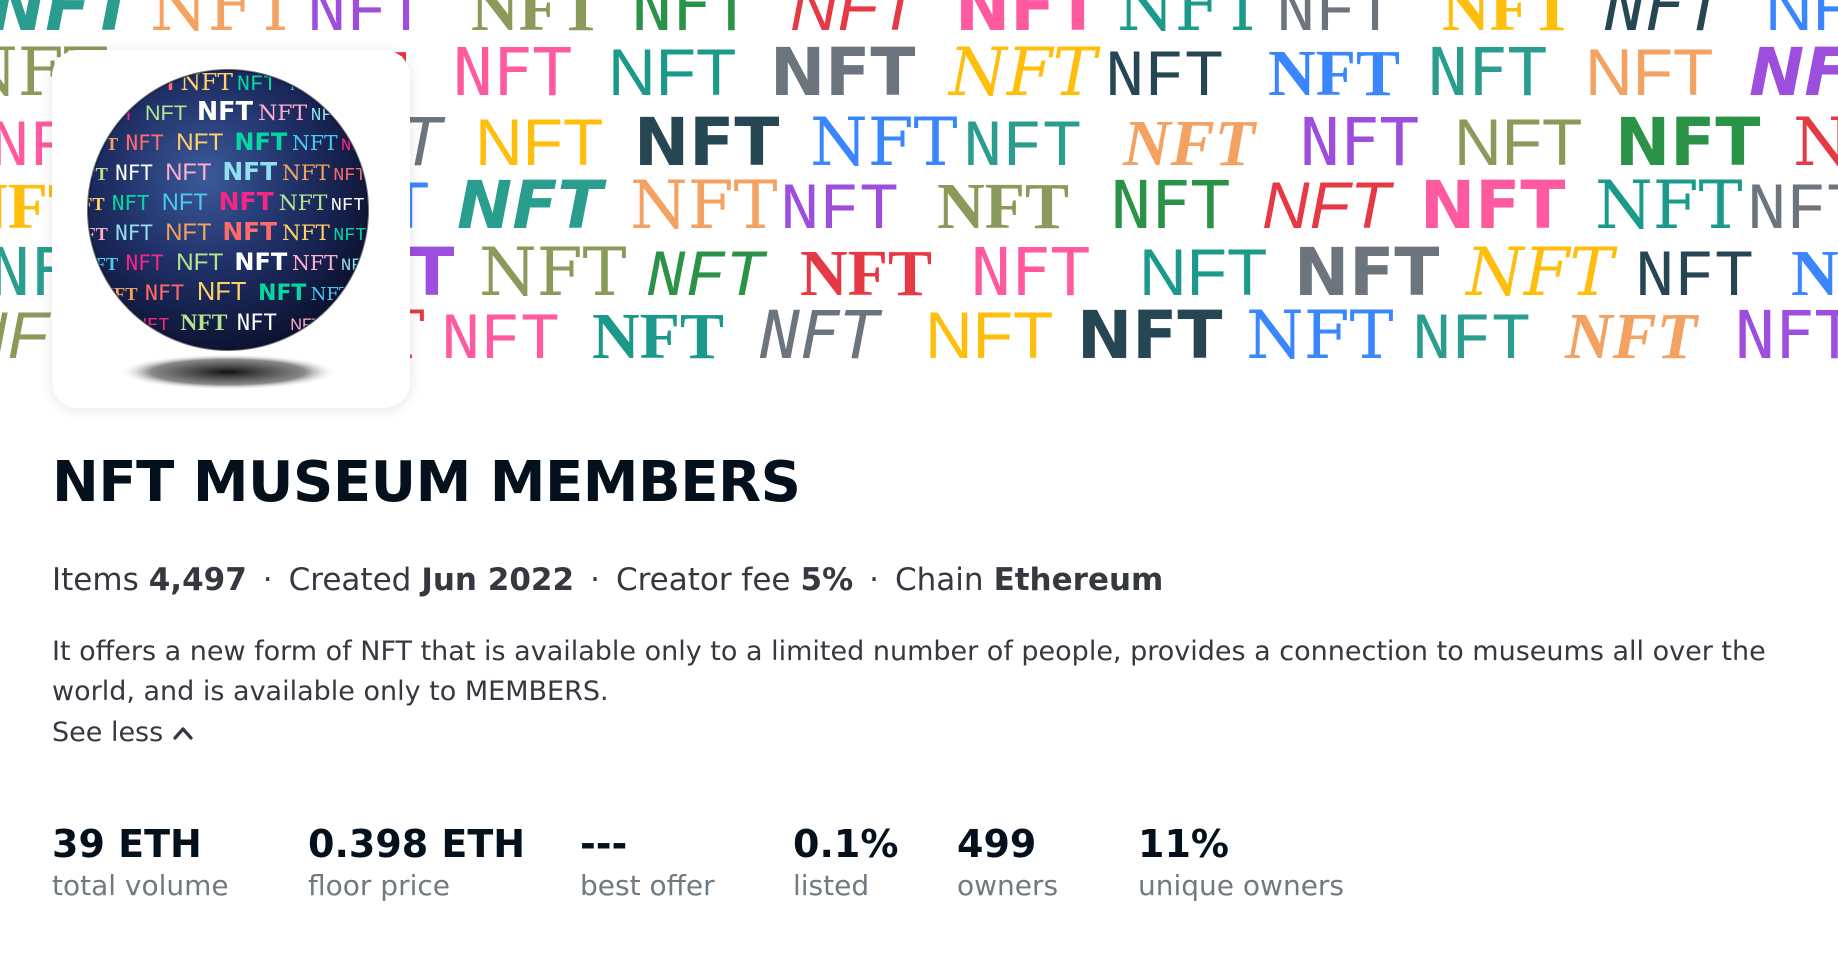  I want to click on stat-value: ---, so click(604, 844).